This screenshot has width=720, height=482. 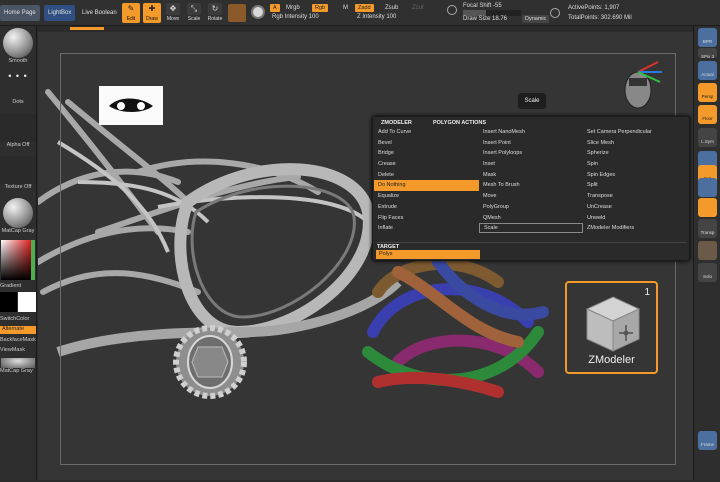 I want to click on lsym-button: L.Sym, so click(x=707, y=137).